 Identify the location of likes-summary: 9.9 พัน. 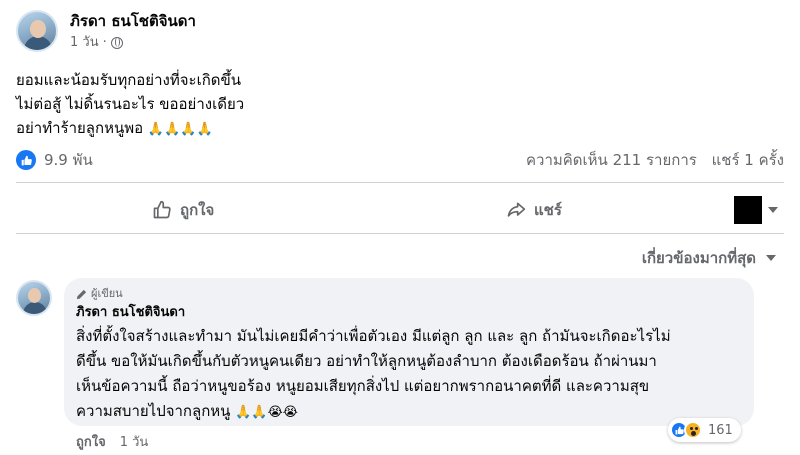
(54, 160).